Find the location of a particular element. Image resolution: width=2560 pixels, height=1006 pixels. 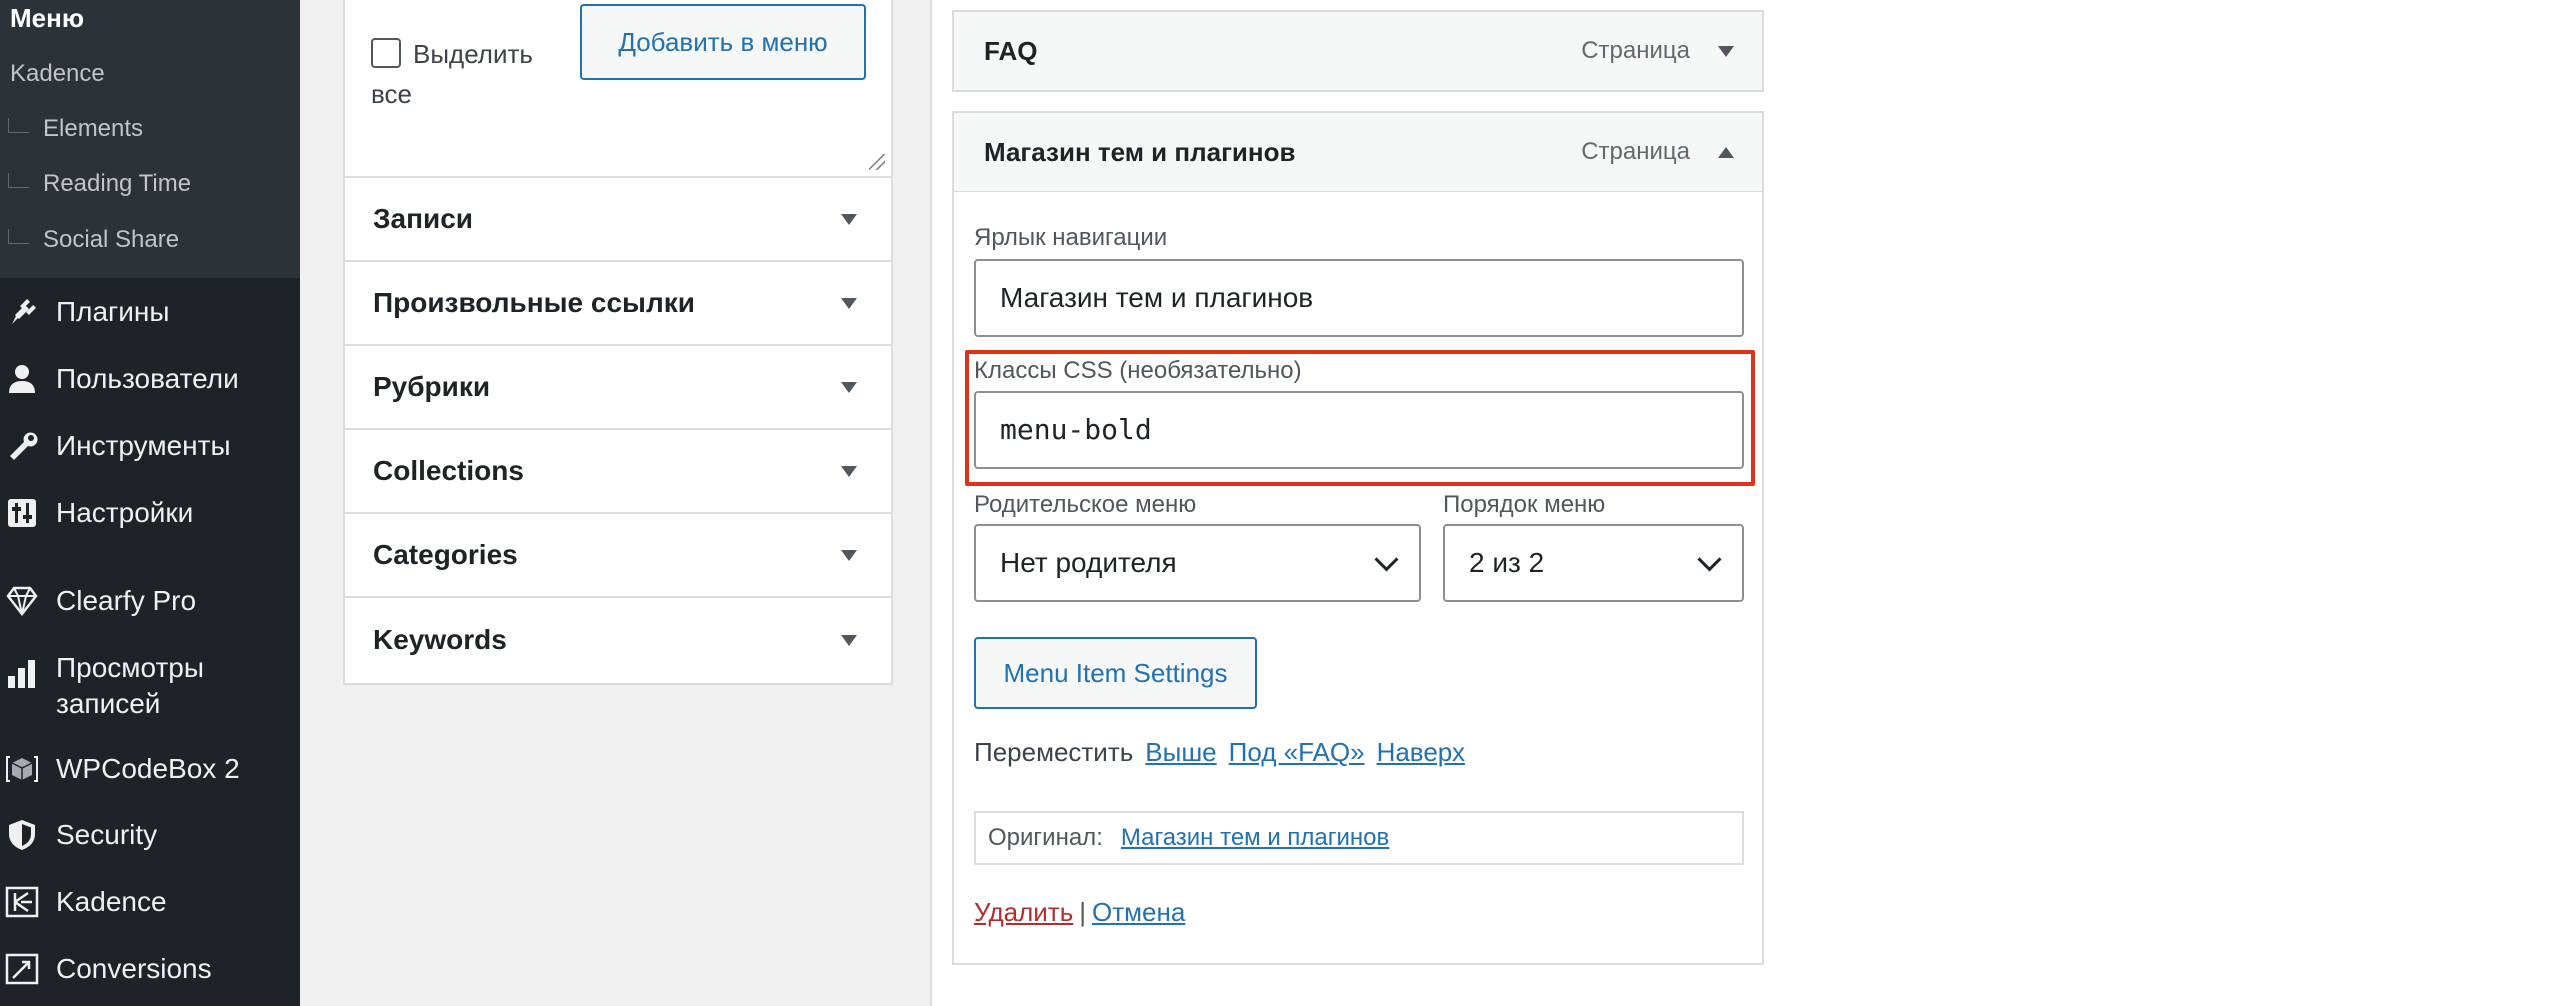

menu-item-faq: FAQ Страница is located at coordinates (1358, 51).